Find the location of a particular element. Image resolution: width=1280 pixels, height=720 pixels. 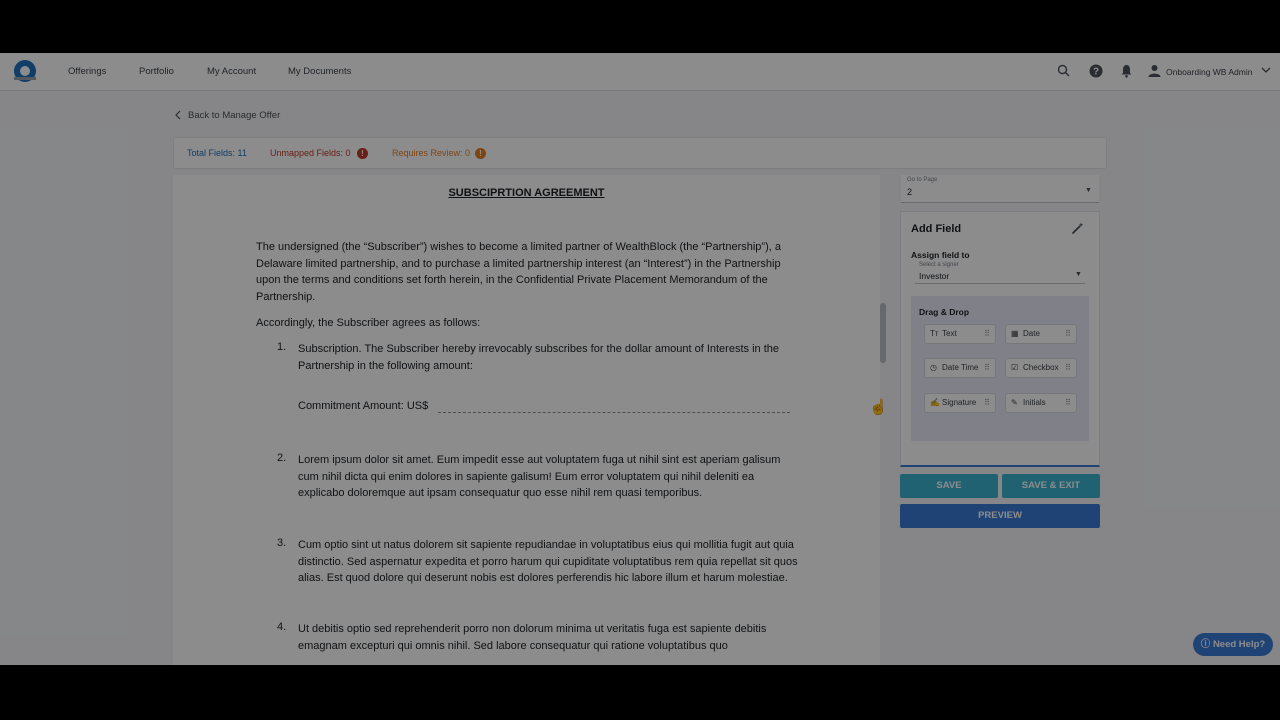

user-avatar-icon is located at coordinates (1154, 71).